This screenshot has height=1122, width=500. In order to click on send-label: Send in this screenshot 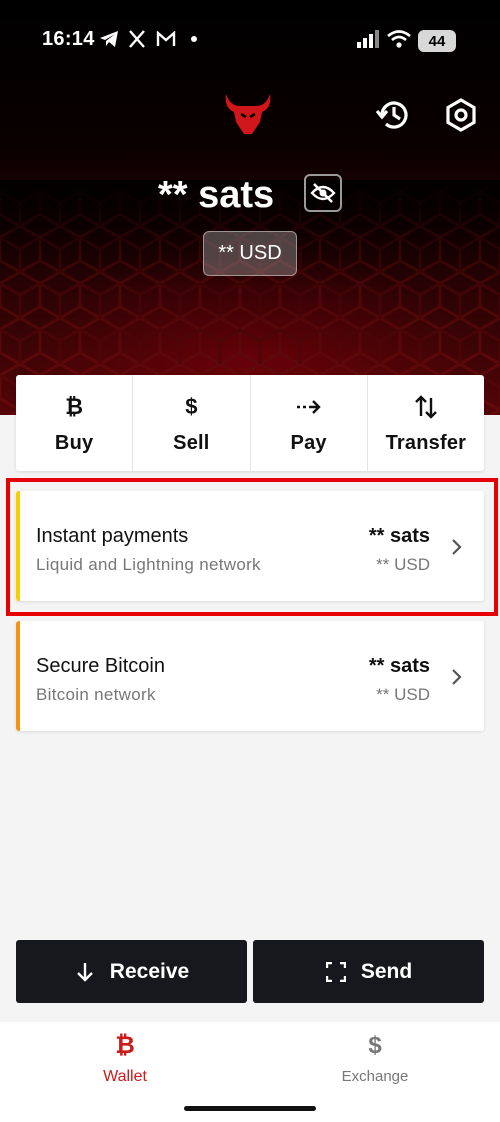, I will do `click(386, 971)`.